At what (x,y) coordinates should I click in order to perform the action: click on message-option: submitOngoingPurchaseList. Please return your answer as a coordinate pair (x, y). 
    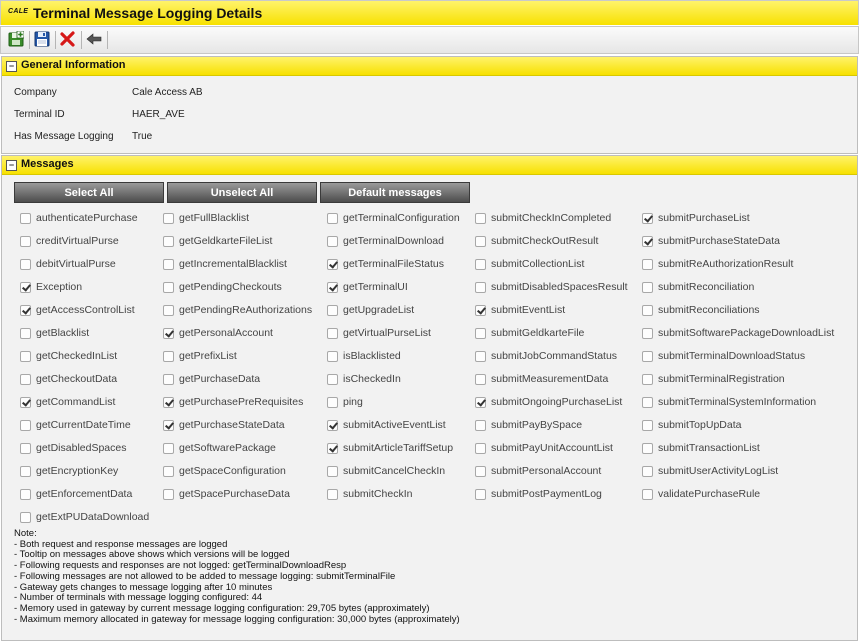
    Looking at the image, I should click on (548, 402).